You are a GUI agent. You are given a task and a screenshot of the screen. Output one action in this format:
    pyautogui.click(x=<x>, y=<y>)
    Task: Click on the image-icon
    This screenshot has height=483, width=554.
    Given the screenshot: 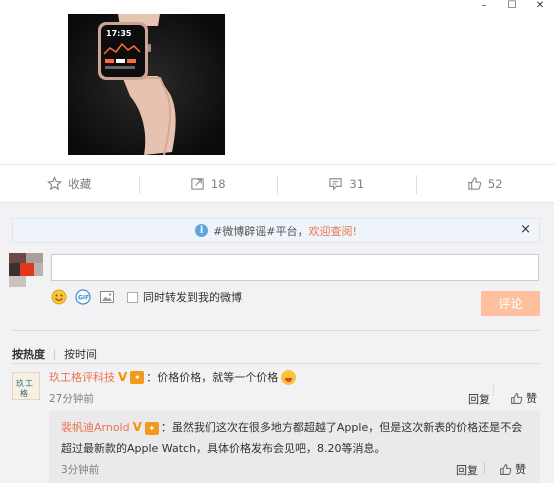 What is the action you would take?
    pyautogui.click(x=107, y=297)
    